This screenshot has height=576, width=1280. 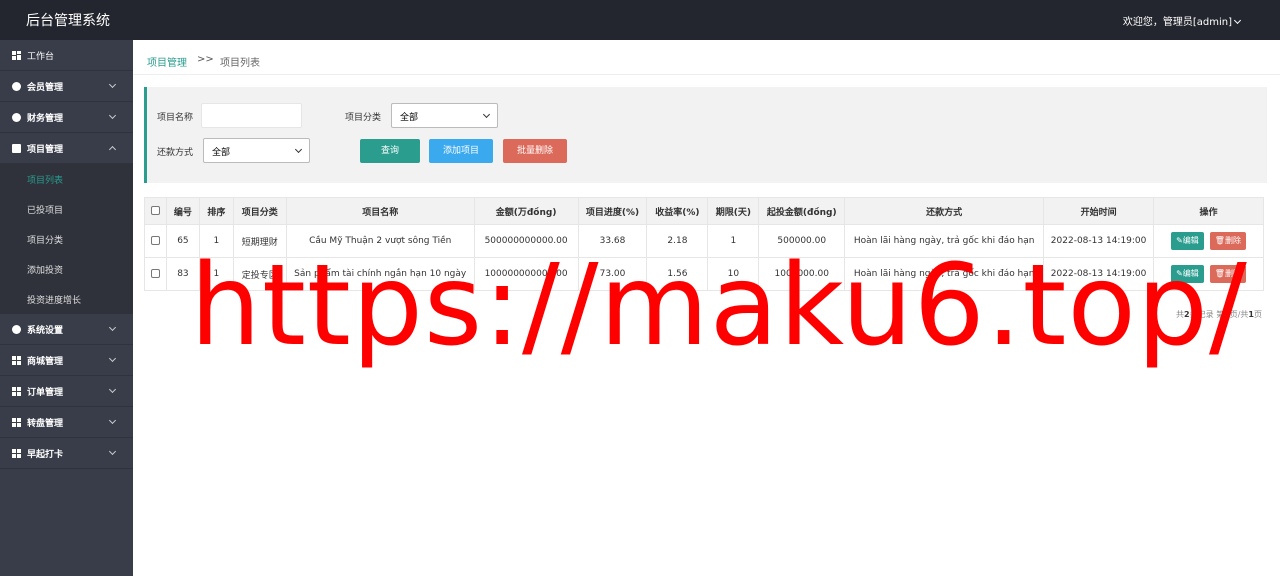 What do you see at coordinates (182, 211) in the screenshot?
I see `column-header: 编号` at bounding box center [182, 211].